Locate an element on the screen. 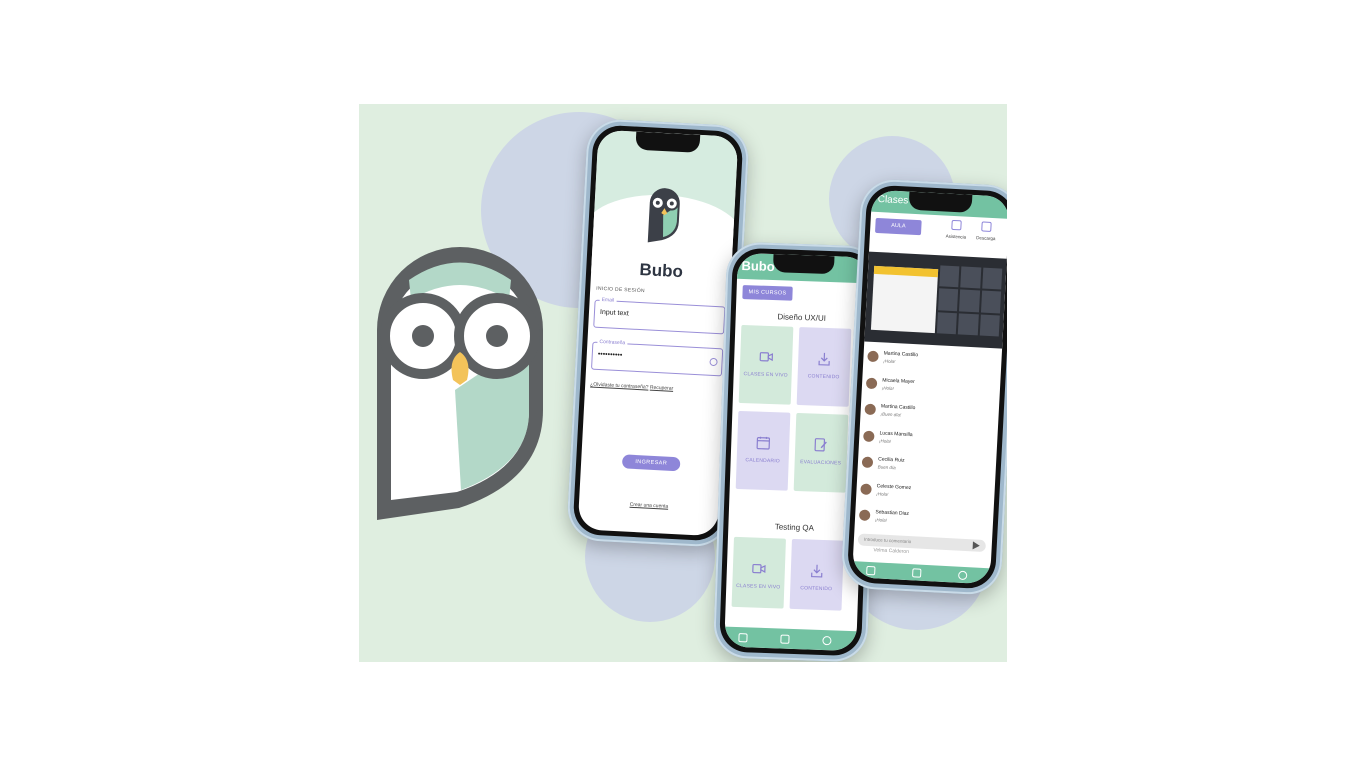 The width and height of the screenshot is (1366, 768). chat-name: Sebastian Diaz is located at coordinates (892, 513).